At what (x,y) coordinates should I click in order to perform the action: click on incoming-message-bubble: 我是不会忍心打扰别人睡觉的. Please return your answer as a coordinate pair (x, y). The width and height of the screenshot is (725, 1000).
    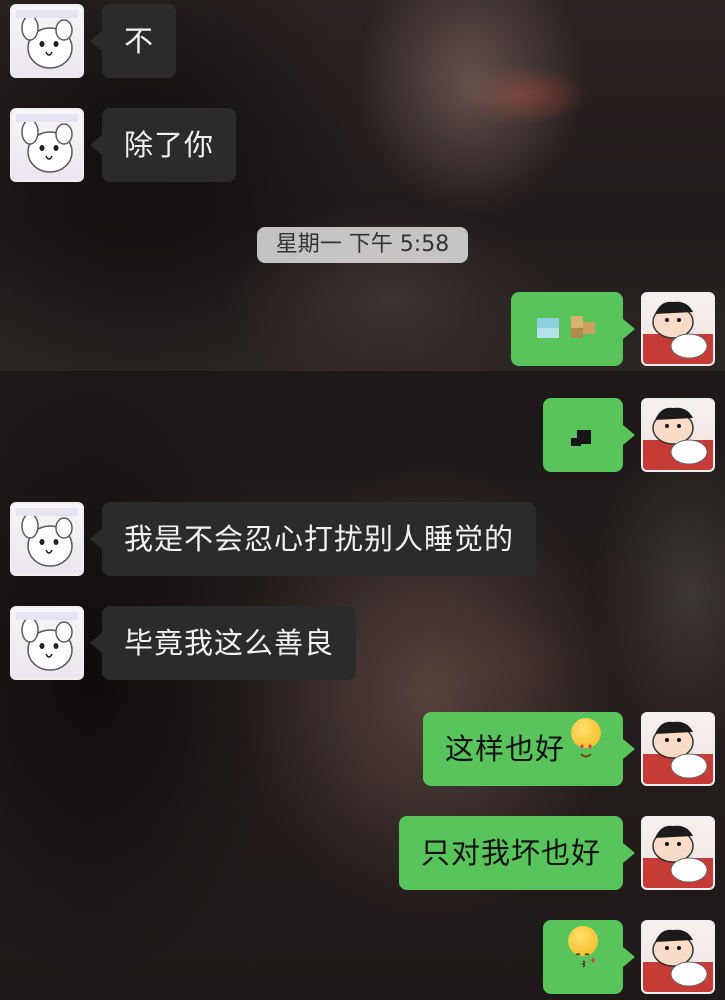
    Looking at the image, I should click on (313, 539).